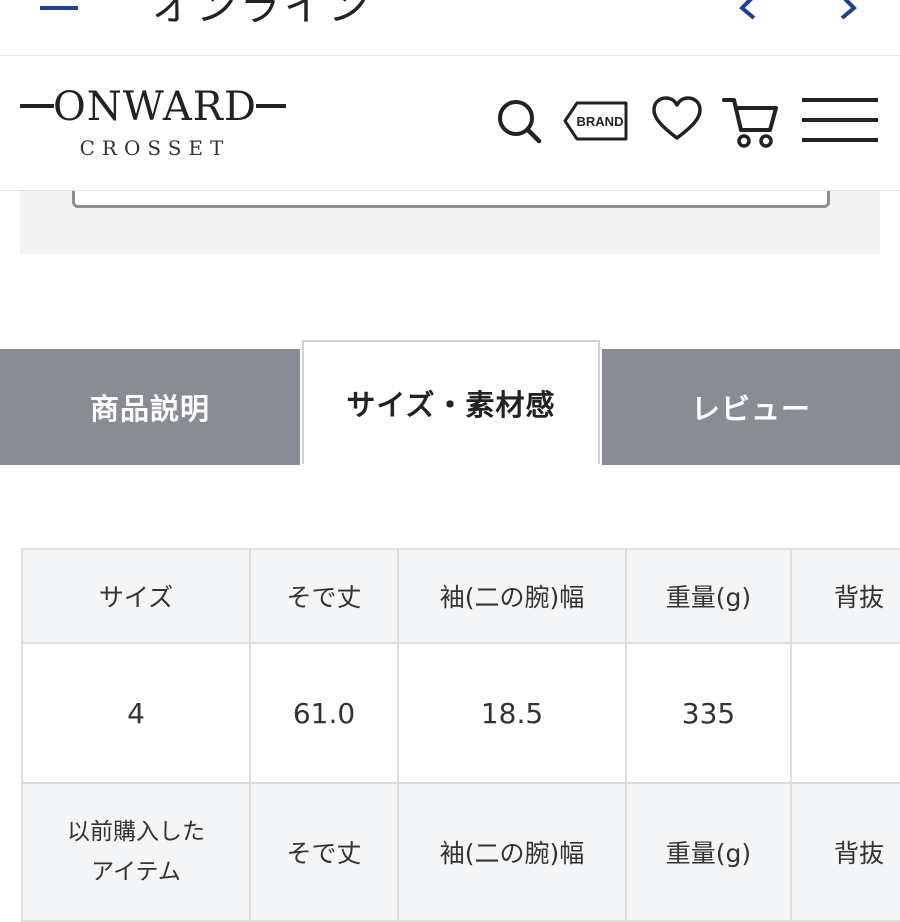  I want to click on table-cell: 背抜, so click(845, 852).